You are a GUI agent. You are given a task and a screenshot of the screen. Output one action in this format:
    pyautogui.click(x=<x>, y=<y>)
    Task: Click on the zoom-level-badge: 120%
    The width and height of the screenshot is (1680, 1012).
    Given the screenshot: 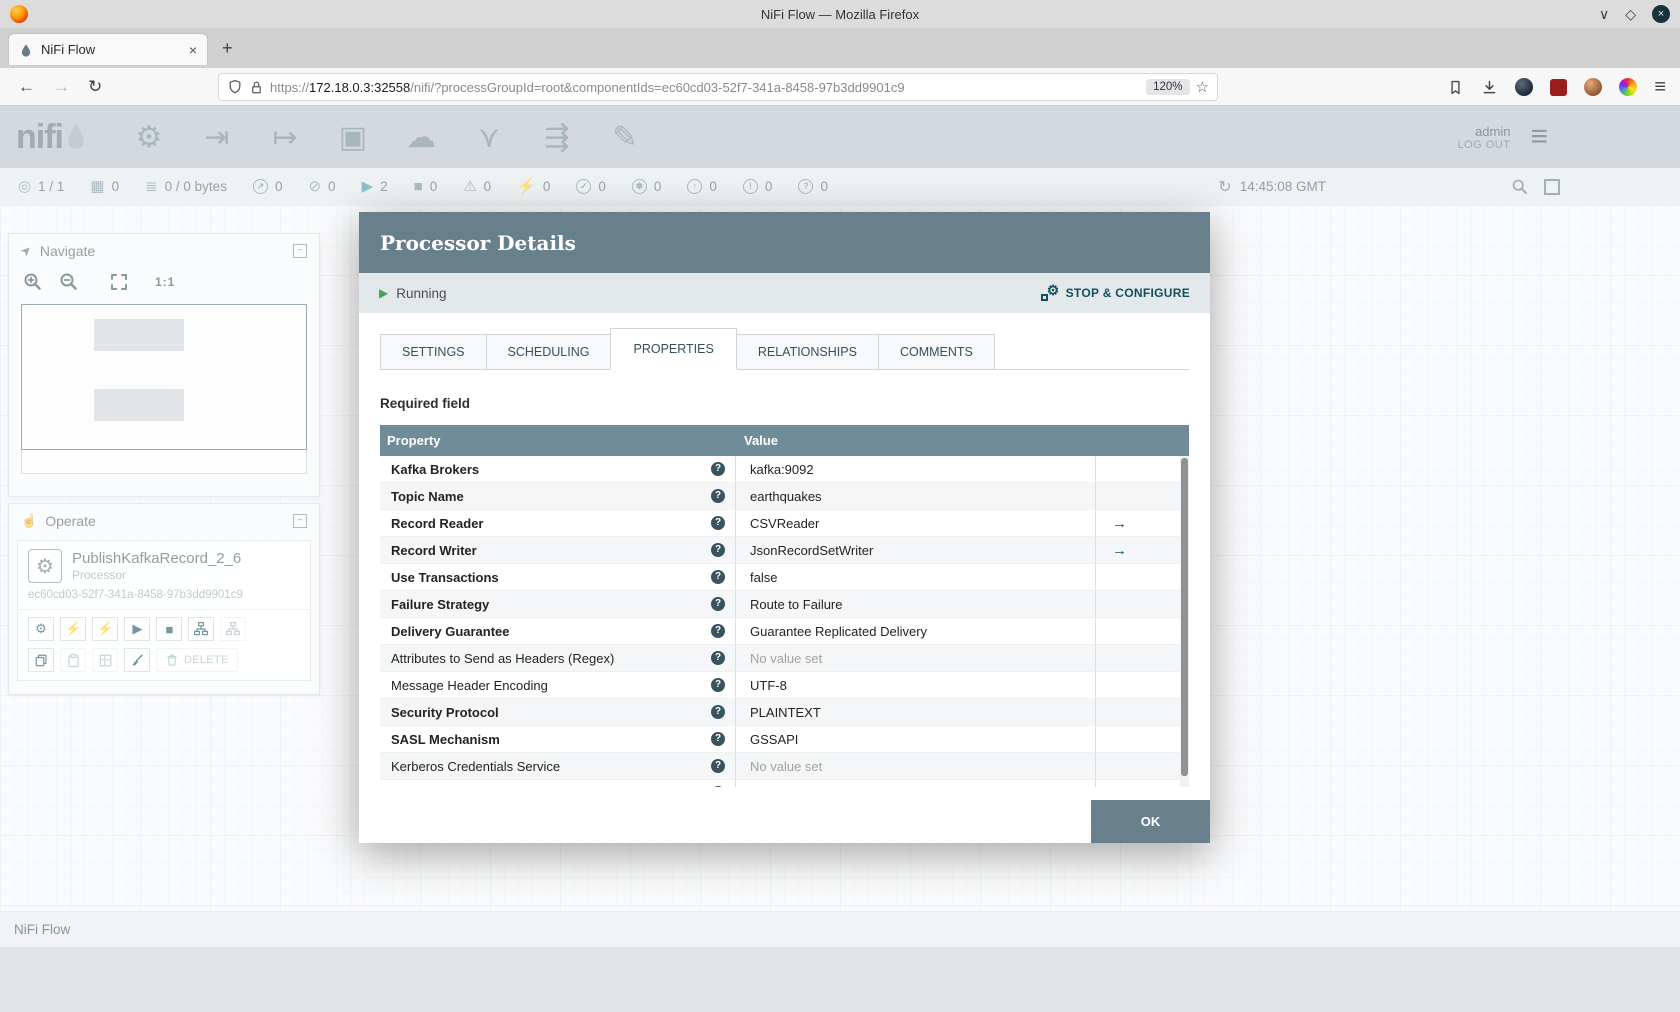 What is the action you would take?
    pyautogui.click(x=1168, y=87)
    